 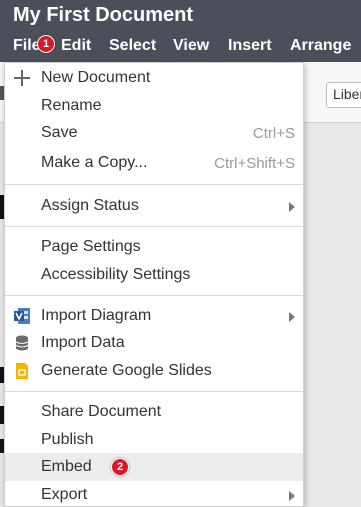 What do you see at coordinates (191, 46) in the screenshot?
I see `menu-view: View` at bounding box center [191, 46].